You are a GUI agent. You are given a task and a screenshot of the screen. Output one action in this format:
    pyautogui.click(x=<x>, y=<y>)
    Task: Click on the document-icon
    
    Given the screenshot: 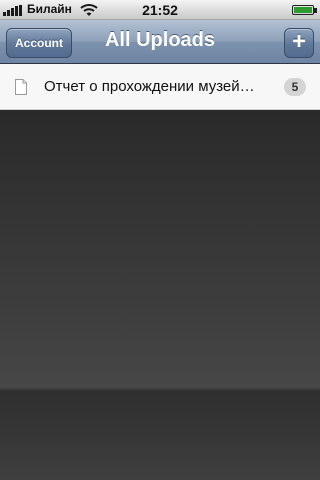 What is the action you would take?
    pyautogui.click(x=21, y=87)
    